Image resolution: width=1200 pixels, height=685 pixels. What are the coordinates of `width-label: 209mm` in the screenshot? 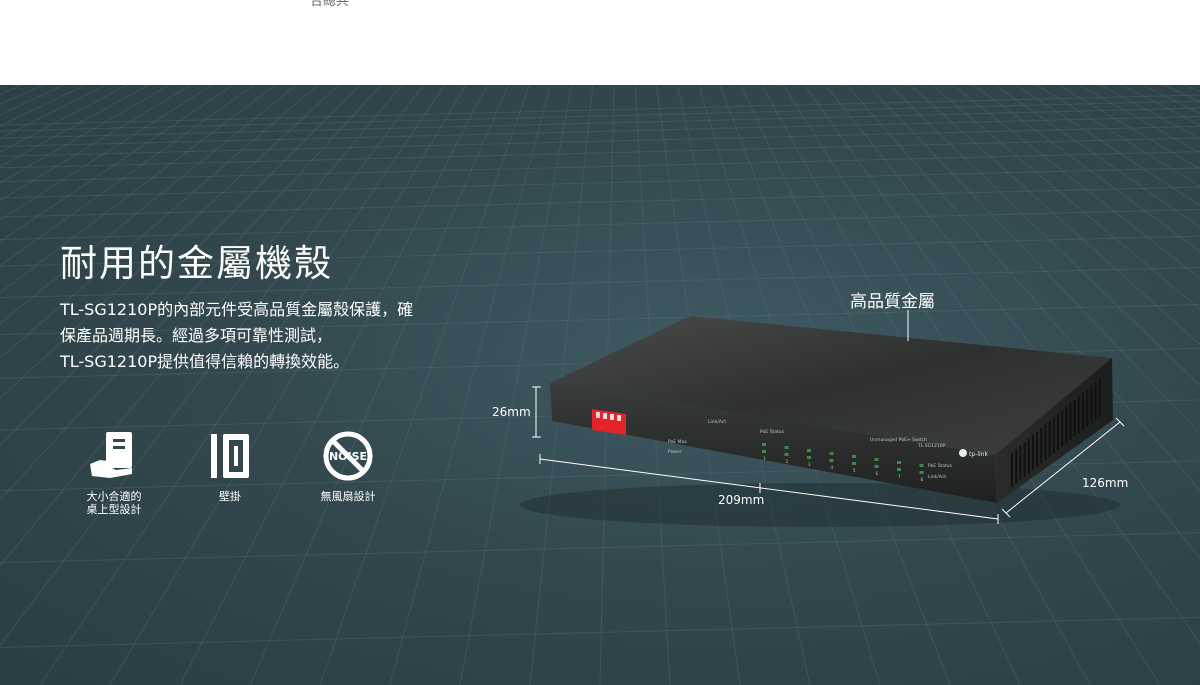 It's located at (741, 500).